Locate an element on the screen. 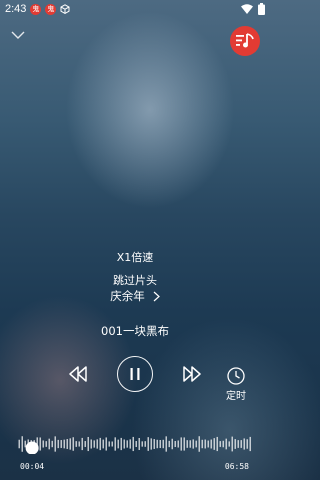  rewind-button is located at coordinates (78, 374).